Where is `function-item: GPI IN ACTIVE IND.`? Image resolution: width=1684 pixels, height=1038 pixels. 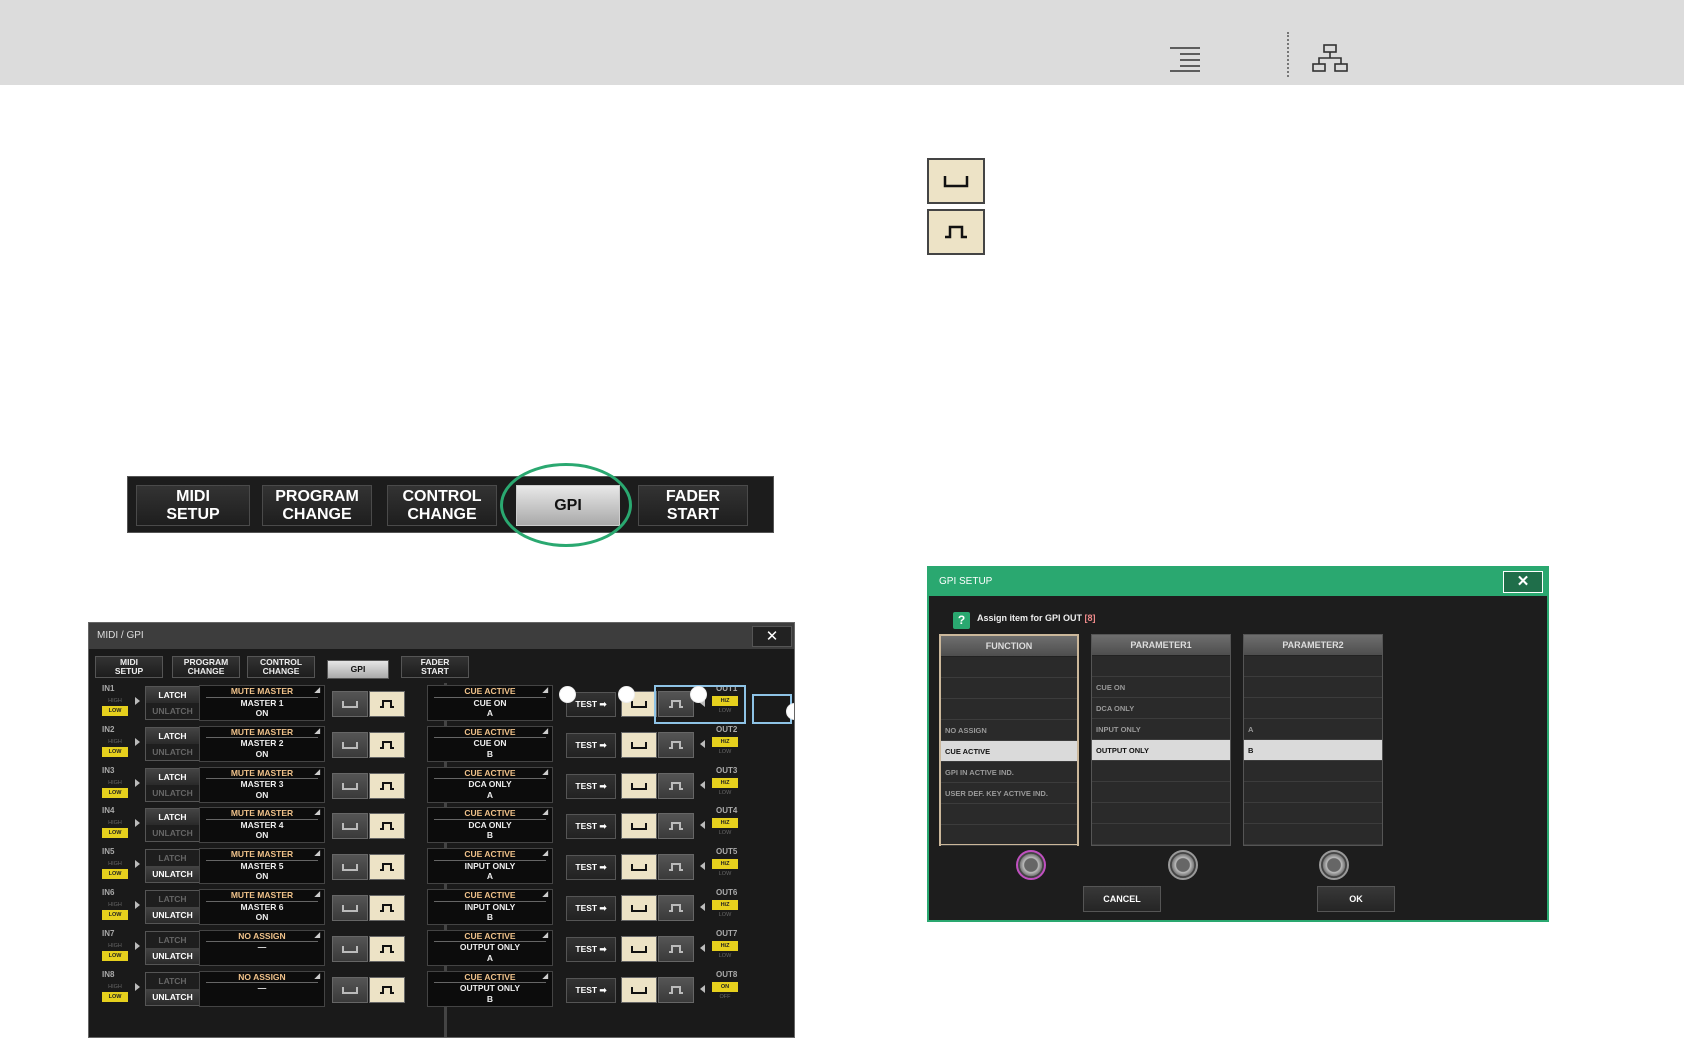 function-item: GPI IN ACTIVE IND. is located at coordinates (1009, 772).